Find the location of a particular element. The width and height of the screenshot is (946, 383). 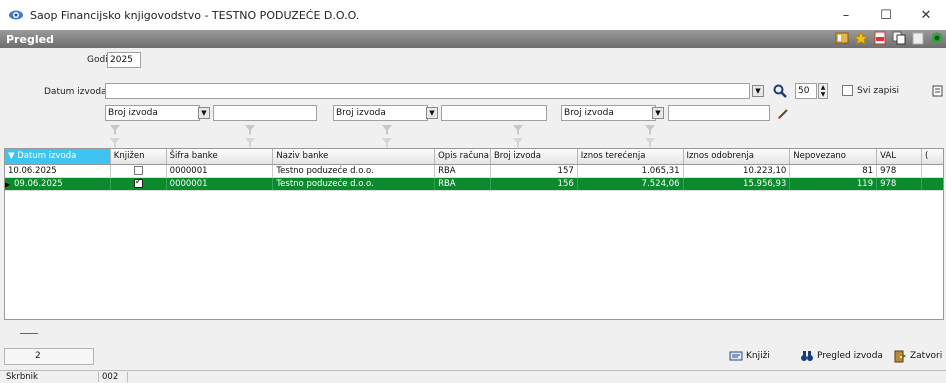

datum-izvoda-label: Datum izvoda is located at coordinates (75, 92).